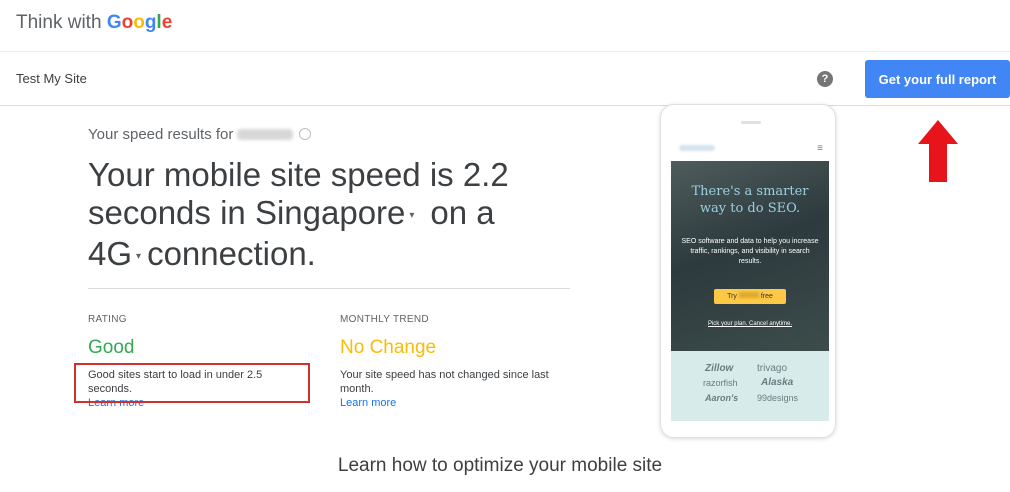 The width and height of the screenshot is (1010, 492). I want to click on location-dropdown: Singapore ▾, so click(342, 214).